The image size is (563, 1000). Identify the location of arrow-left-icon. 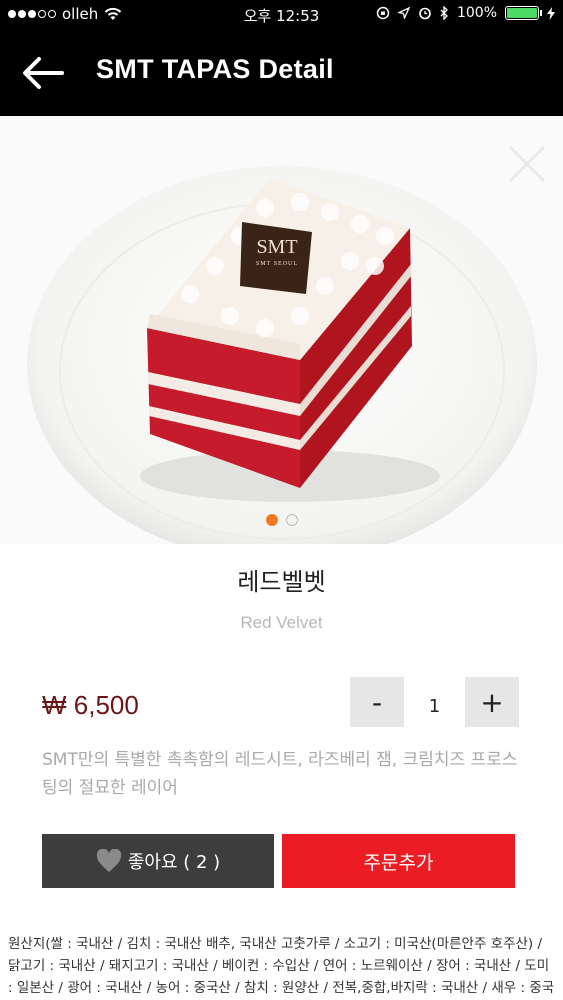
(43, 73).